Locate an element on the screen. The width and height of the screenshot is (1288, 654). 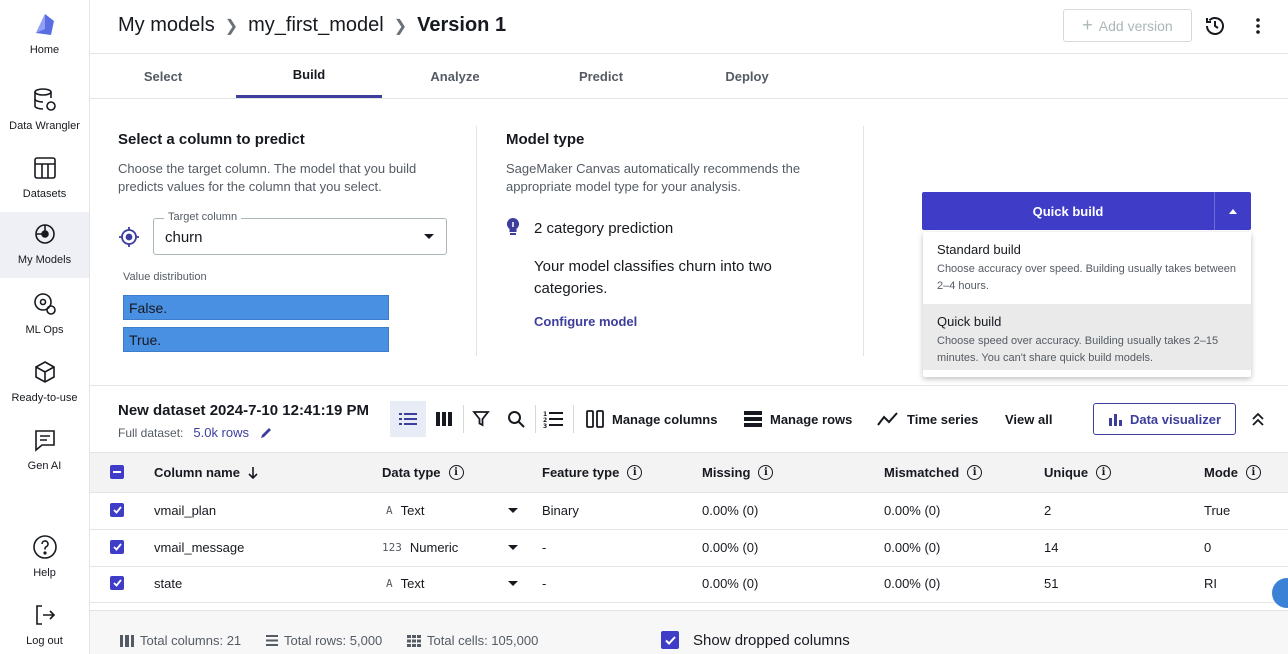
chevron-right-icon: ❯ is located at coordinates (231, 26).